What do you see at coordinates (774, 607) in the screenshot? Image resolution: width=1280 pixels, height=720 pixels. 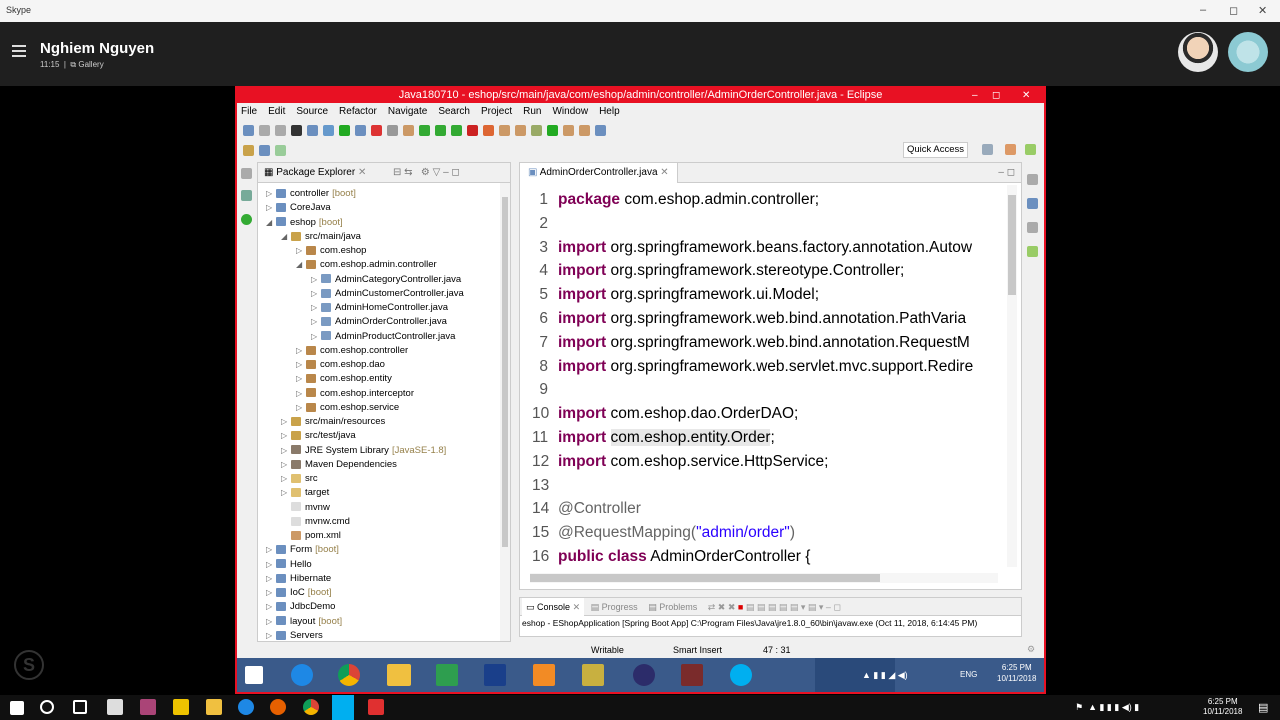 I see `console-toolbar-icons: ⇄ ✖ ✖ ■ ▤ ▤ ▤ ▤ ▤ ▾ ▤ ▾ – ◻` at bounding box center [774, 607].